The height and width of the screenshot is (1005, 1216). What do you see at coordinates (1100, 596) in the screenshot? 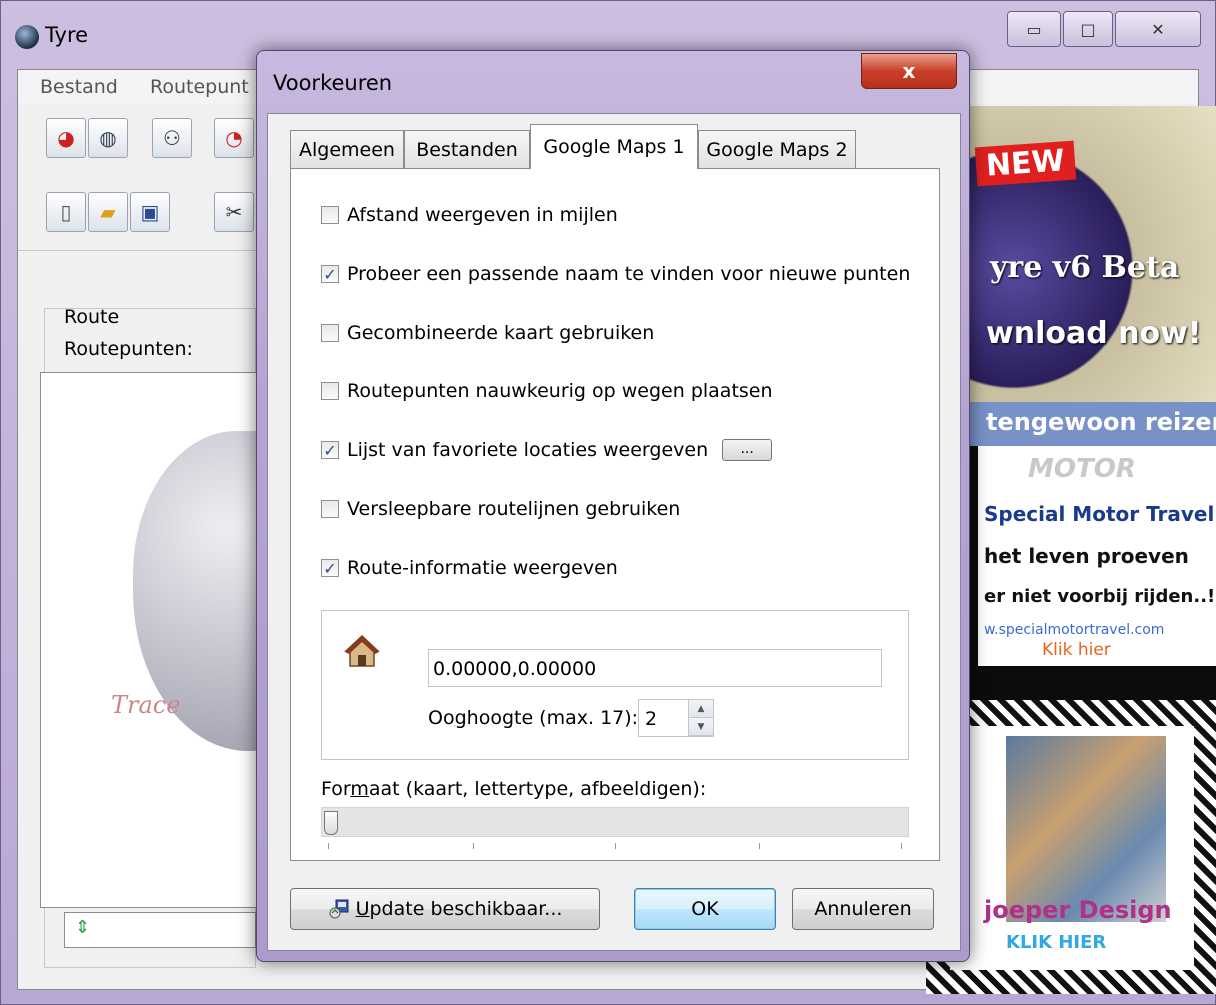
I see `ad2-line3: er niet voorbij rijden..!` at bounding box center [1100, 596].